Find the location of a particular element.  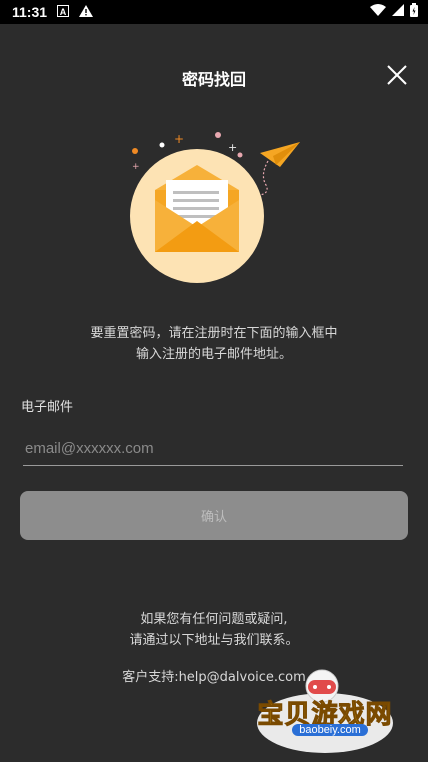

instruction-line-1: 要重置密码，请在注册时在下面的输入框中 is located at coordinates (214, 333).